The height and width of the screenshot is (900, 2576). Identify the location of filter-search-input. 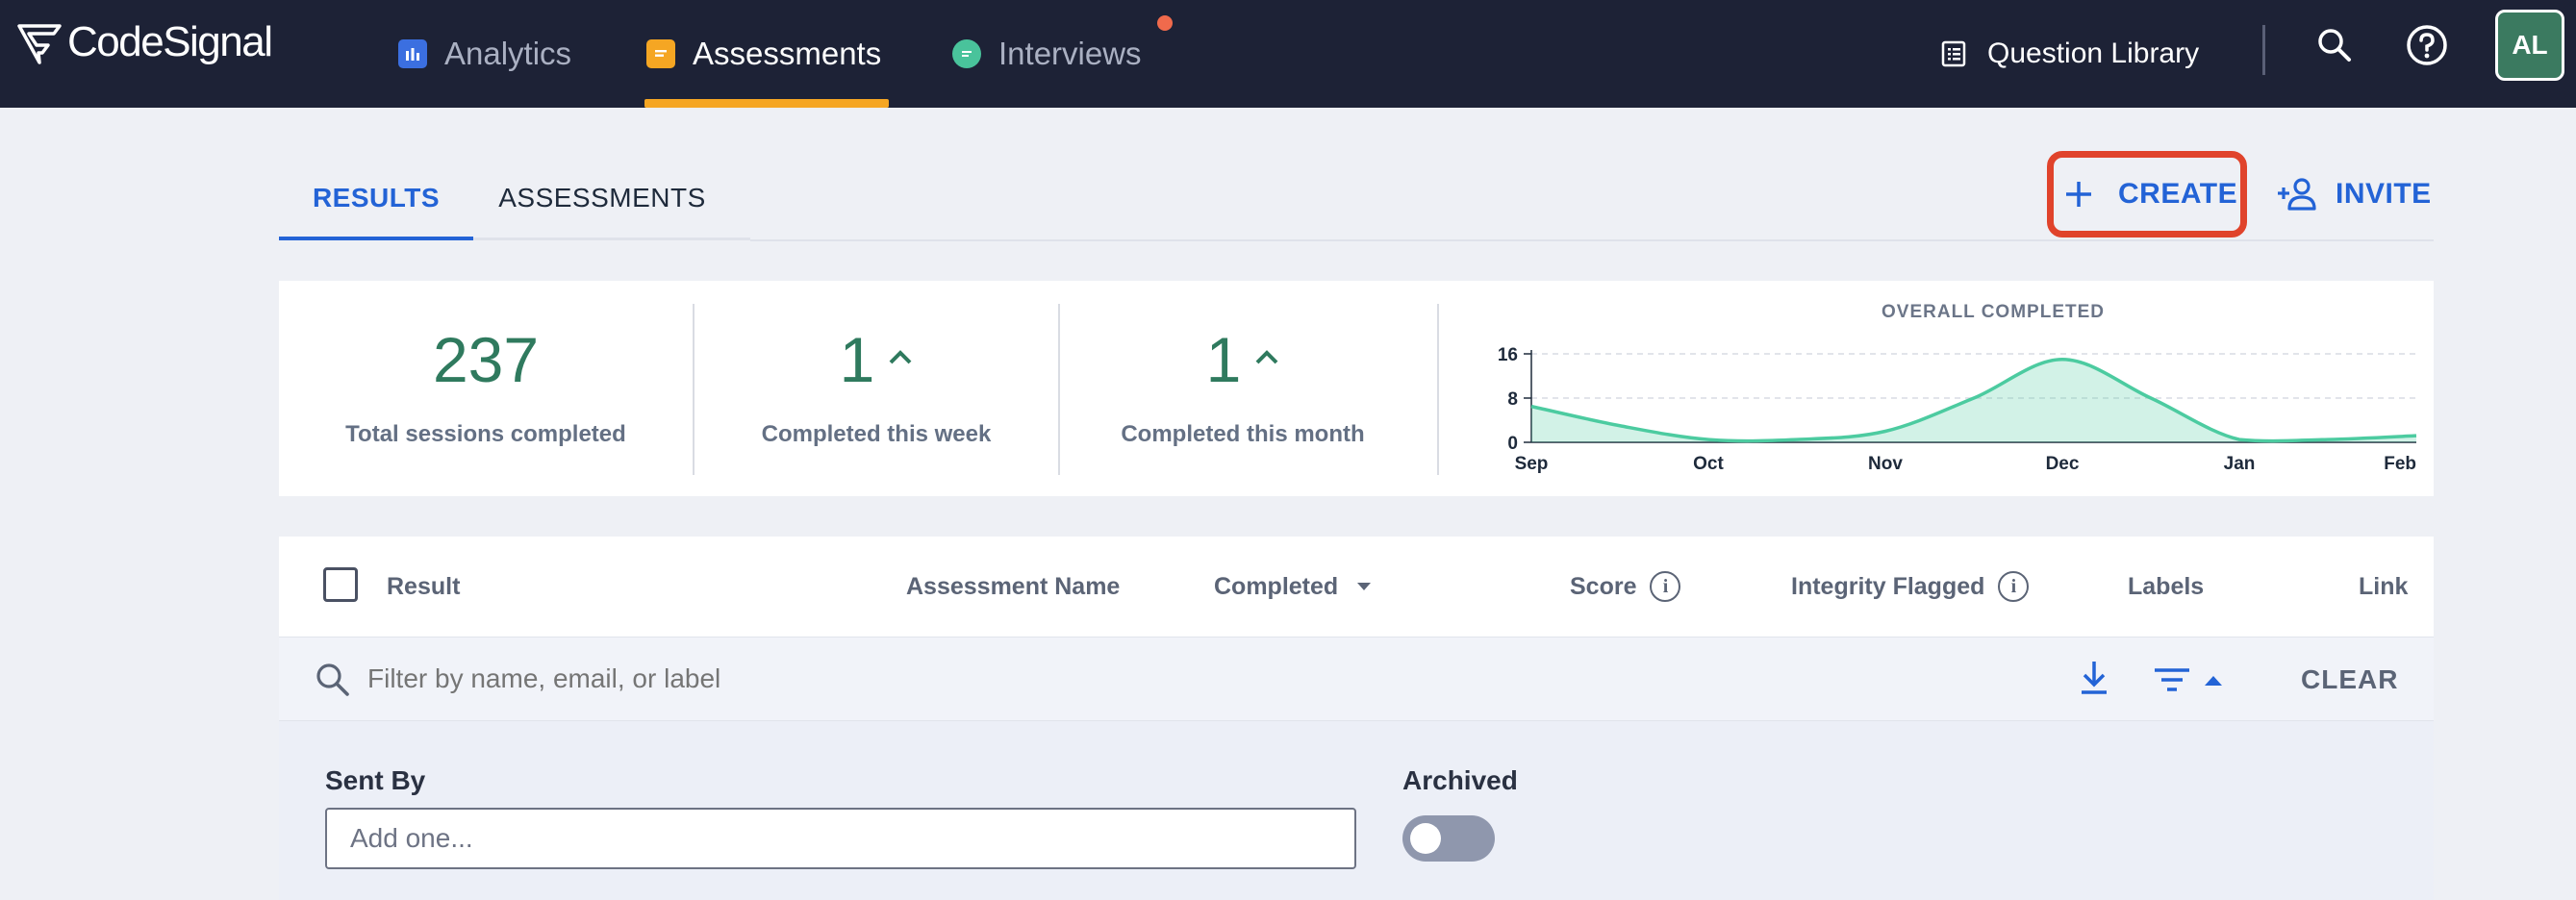
(800, 679).